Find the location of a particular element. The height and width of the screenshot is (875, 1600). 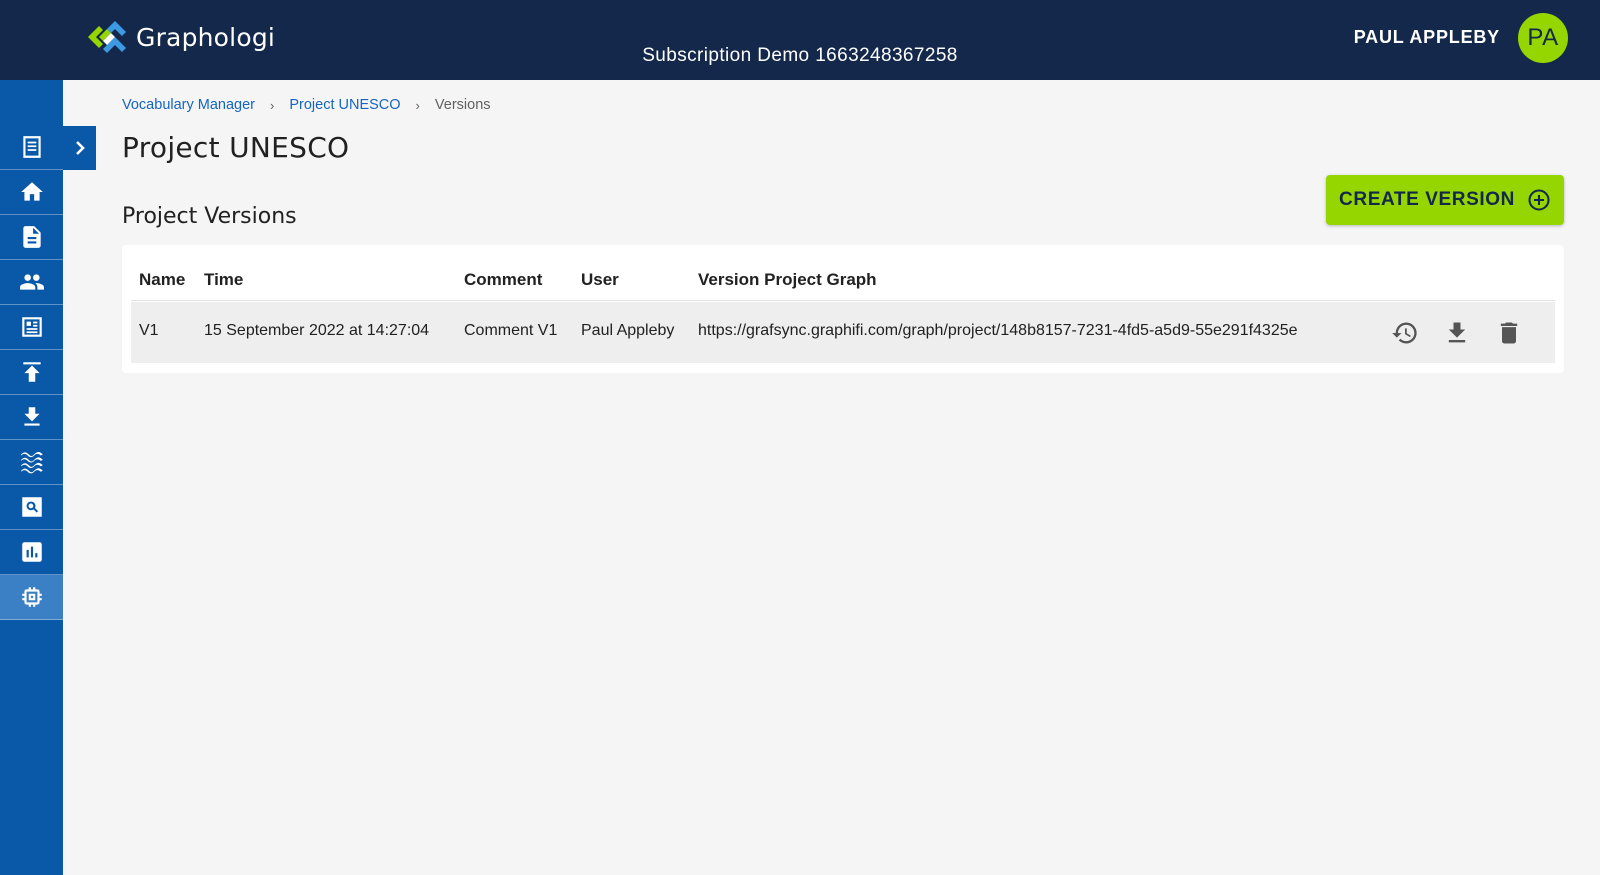

sidebar-item-upload is located at coordinates (31, 372).